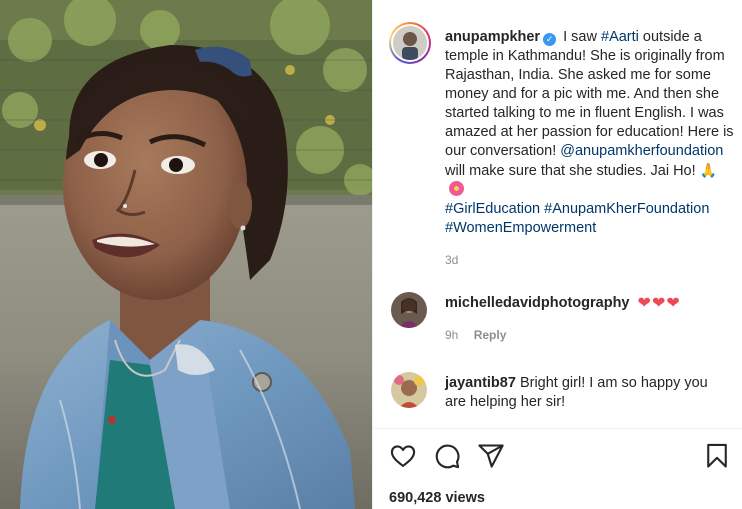  I want to click on author-avatar-story-ring, so click(410, 43).